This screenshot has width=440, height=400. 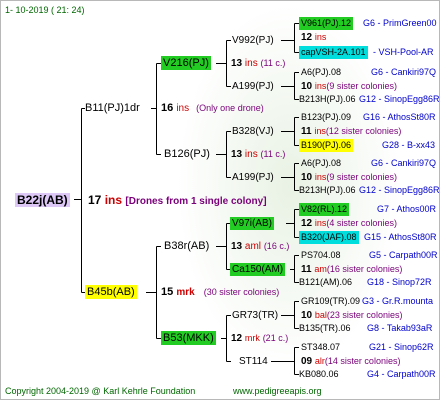 I want to click on g4-3-bottom-name: B213H(PJ).06, so click(x=327, y=190).